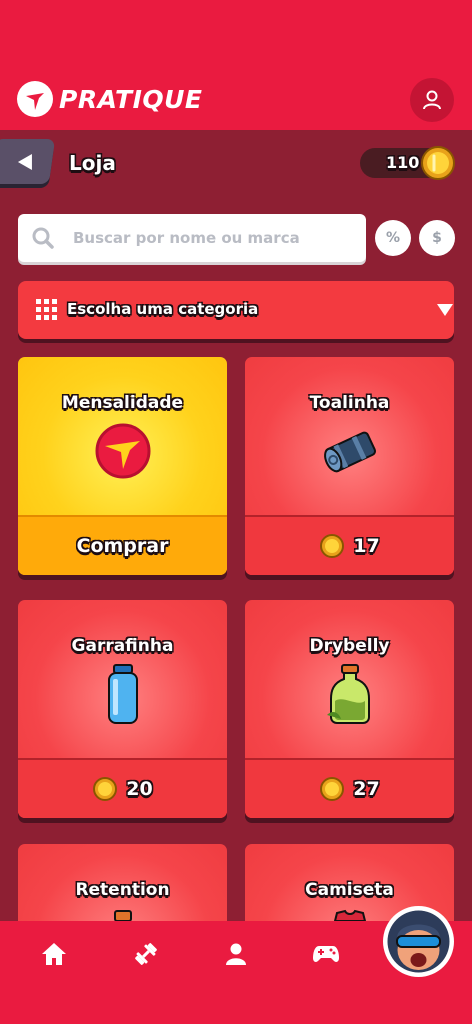 The width and height of the screenshot is (472, 1024). What do you see at coordinates (366, 789) in the screenshot?
I see `price-value: 27` at bounding box center [366, 789].